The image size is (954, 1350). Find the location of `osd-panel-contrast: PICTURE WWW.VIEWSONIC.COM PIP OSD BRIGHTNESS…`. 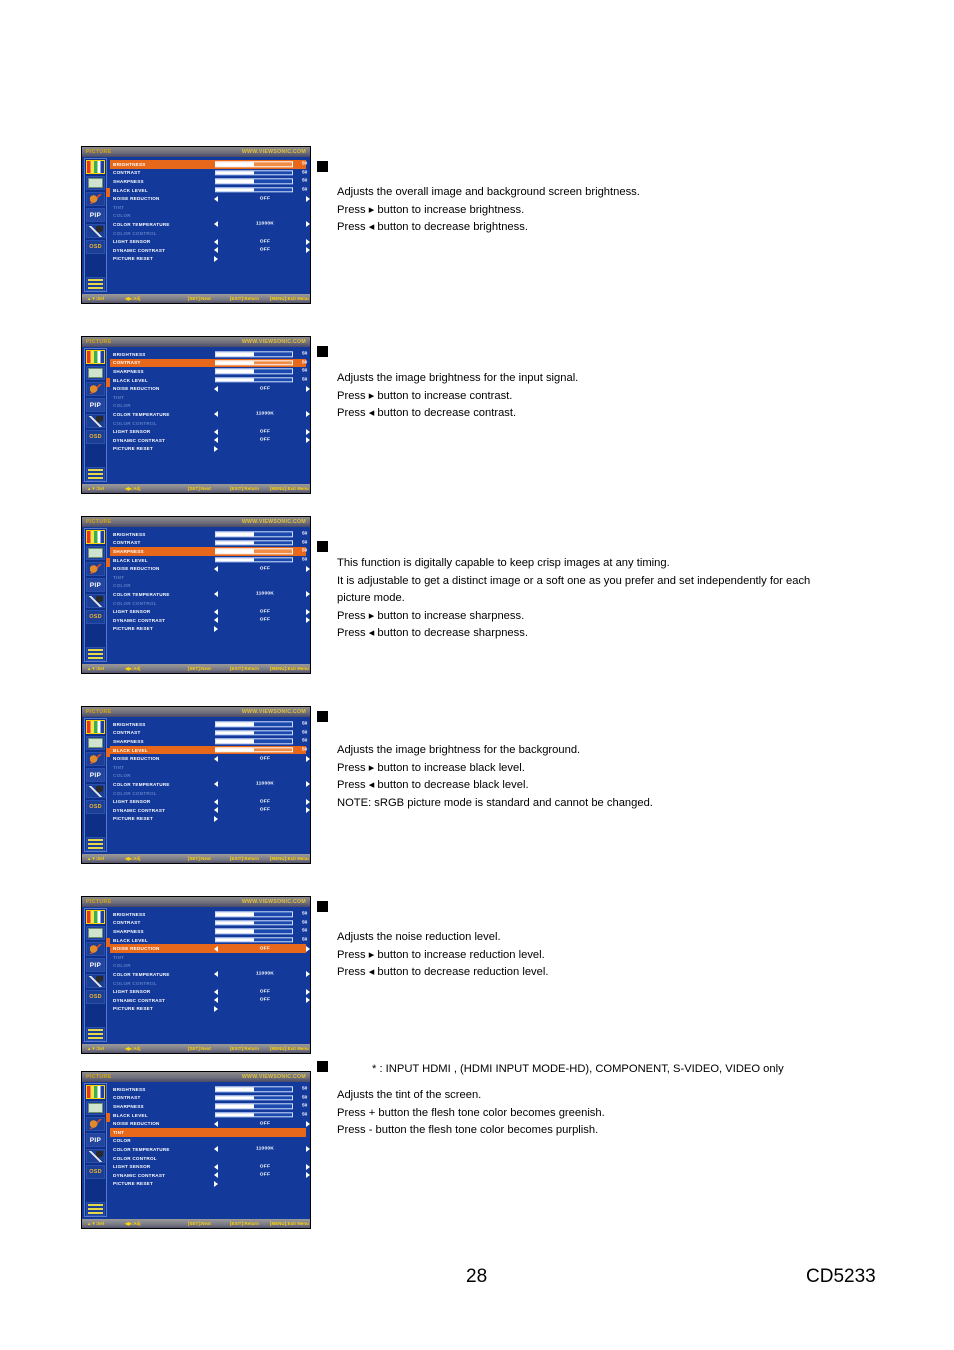

osd-panel-contrast: PICTURE WWW.VIEWSONIC.COM PIP OSD BRIGHTNESS… is located at coordinates (196, 415).